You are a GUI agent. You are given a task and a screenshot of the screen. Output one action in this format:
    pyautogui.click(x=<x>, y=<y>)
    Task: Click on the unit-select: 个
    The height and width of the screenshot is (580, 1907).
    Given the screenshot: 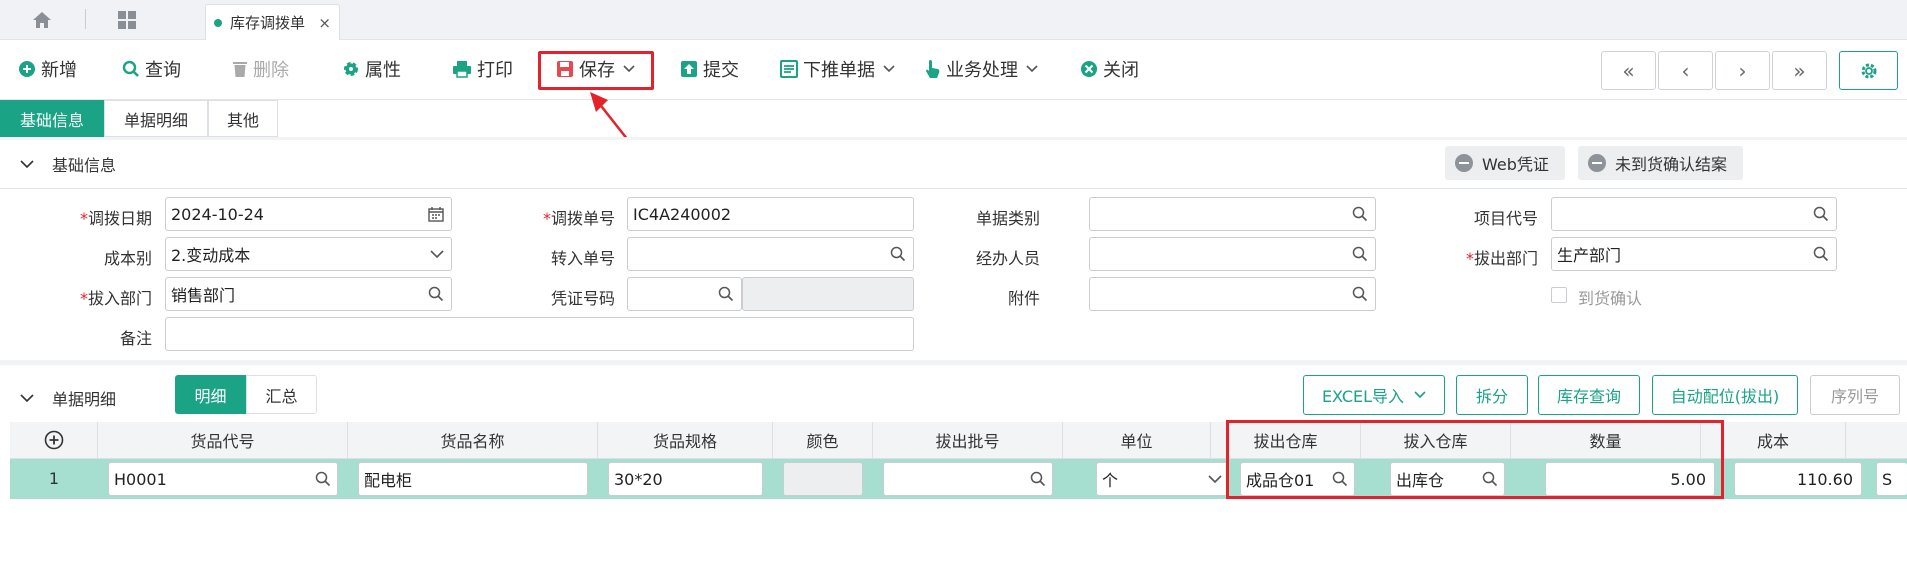 What is the action you would take?
    pyautogui.click(x=1162, y=479)
    